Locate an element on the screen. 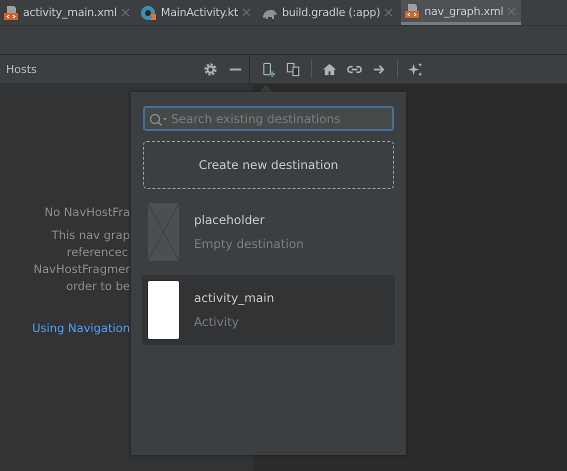 This screenshot has width=567, height=471. editor-tab: build.gradle (:app) is located at coordinates (328, 12).